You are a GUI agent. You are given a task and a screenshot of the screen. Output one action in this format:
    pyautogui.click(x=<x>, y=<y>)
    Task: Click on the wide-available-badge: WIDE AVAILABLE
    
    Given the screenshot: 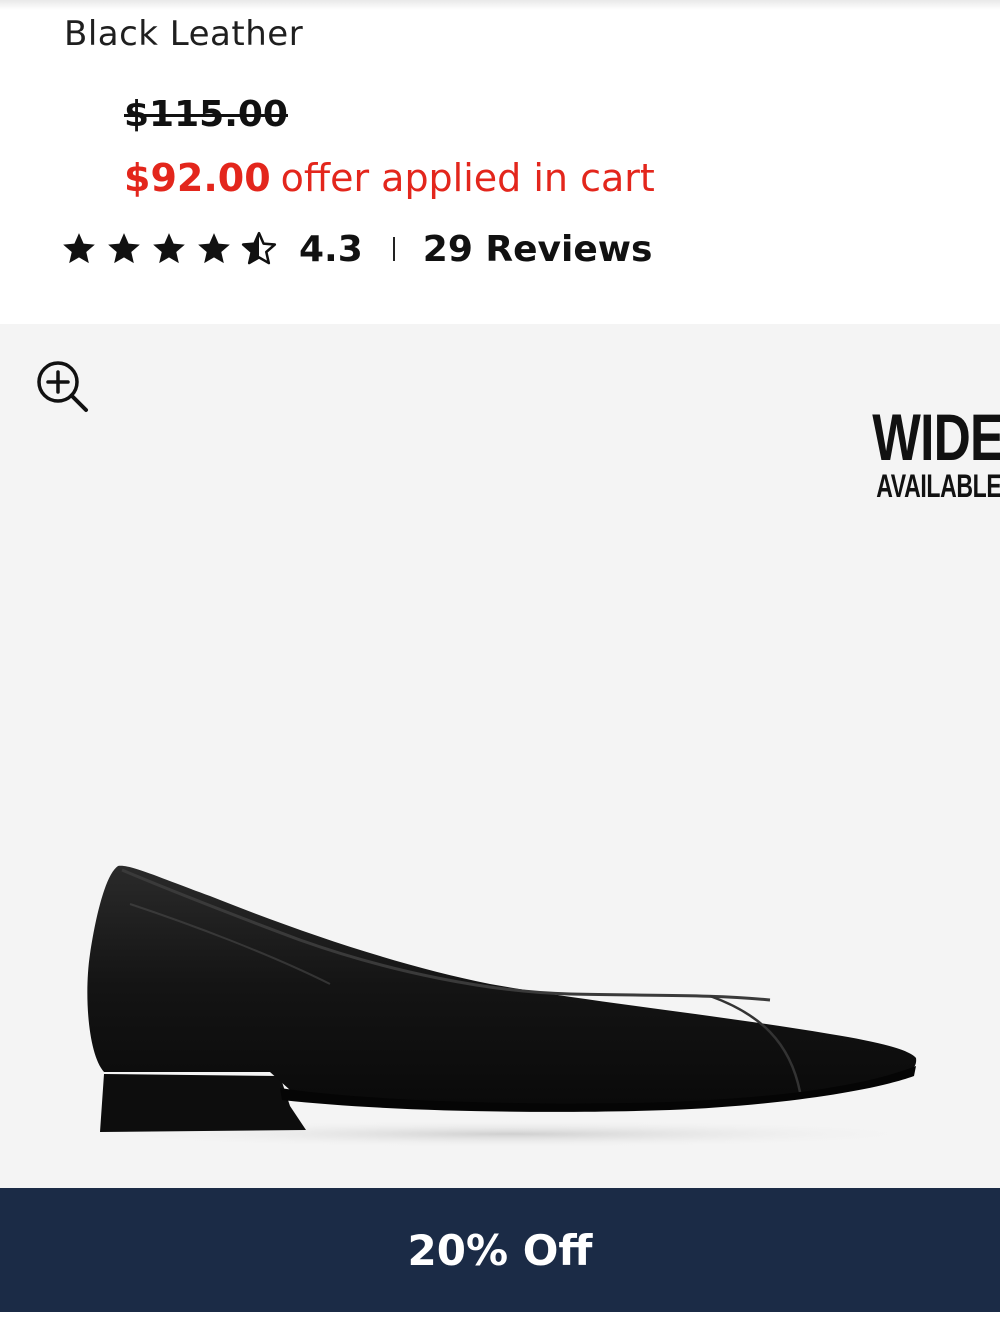 What is the action you would take?
    pyautogui.click(x=929, y=452)
    